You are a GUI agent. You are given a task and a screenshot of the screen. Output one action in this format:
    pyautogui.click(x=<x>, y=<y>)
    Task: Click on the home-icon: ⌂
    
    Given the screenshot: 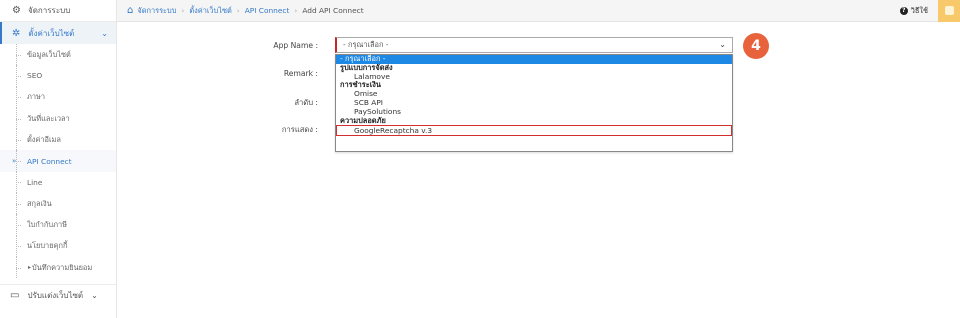 What is the action you would take?
    pyautogui.click(x=130, y=10)
    